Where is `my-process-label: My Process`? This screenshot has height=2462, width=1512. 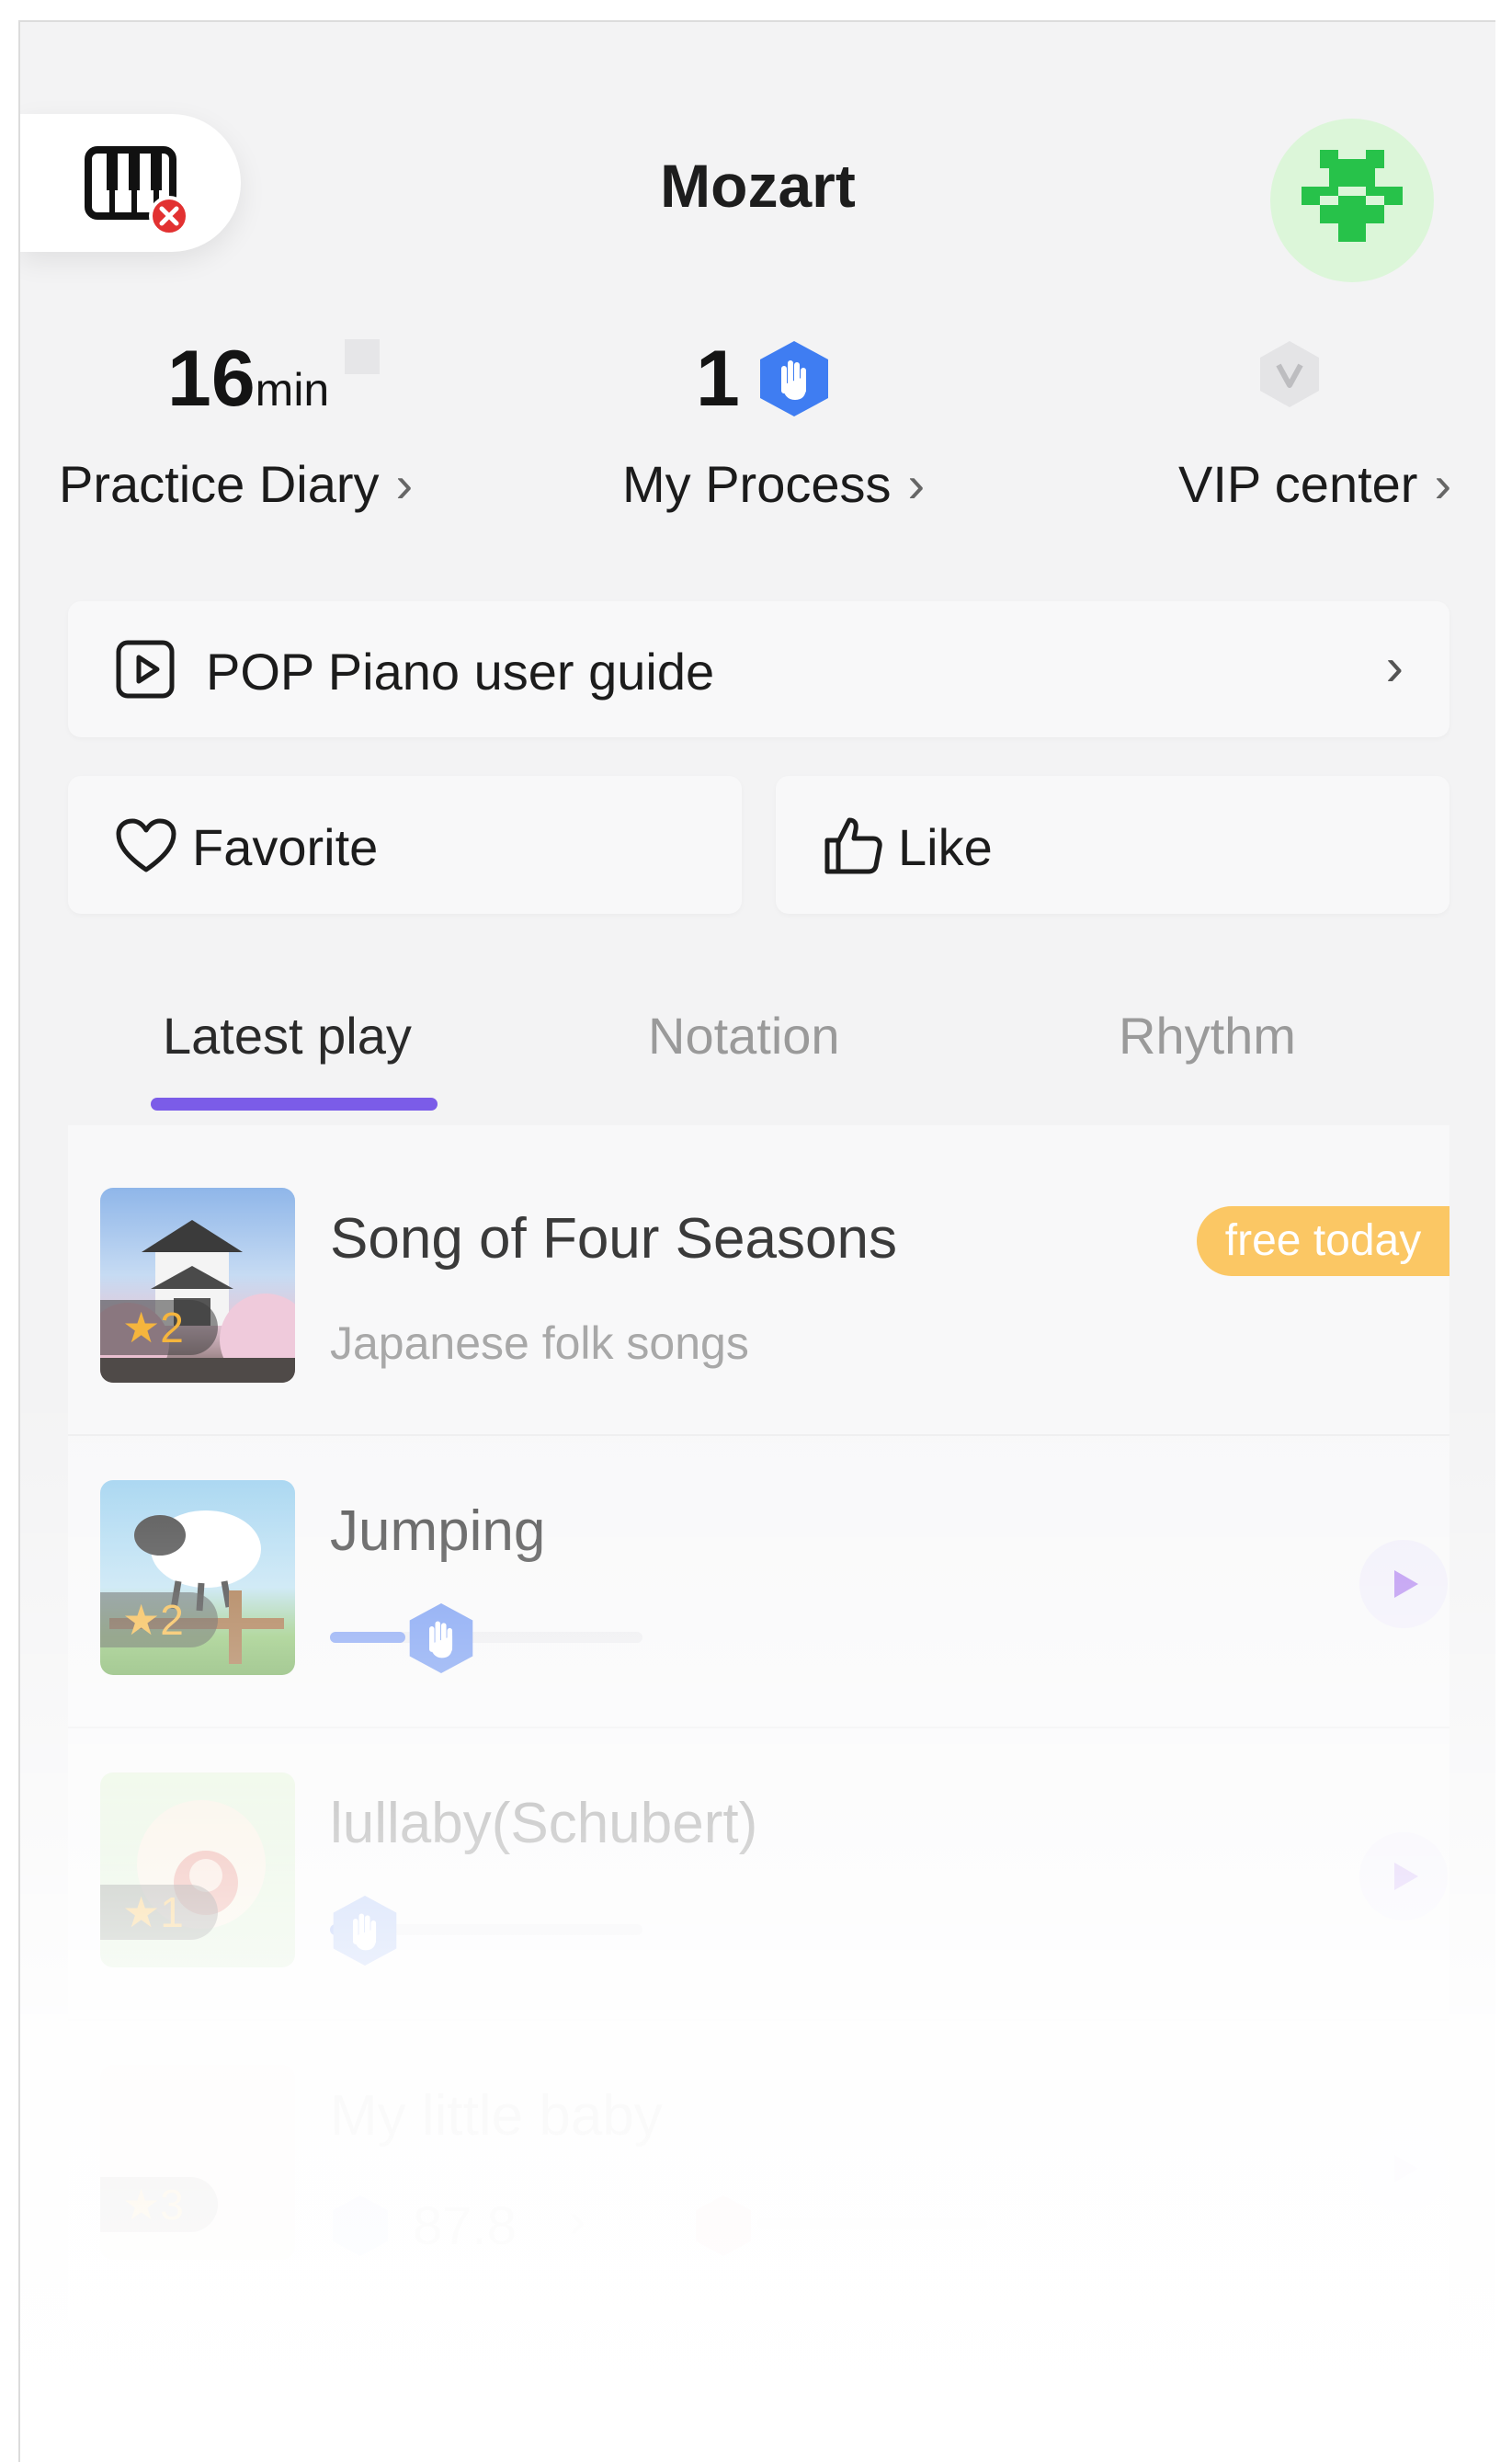 my-process-label: My Process is located at coordinates (757, 484).